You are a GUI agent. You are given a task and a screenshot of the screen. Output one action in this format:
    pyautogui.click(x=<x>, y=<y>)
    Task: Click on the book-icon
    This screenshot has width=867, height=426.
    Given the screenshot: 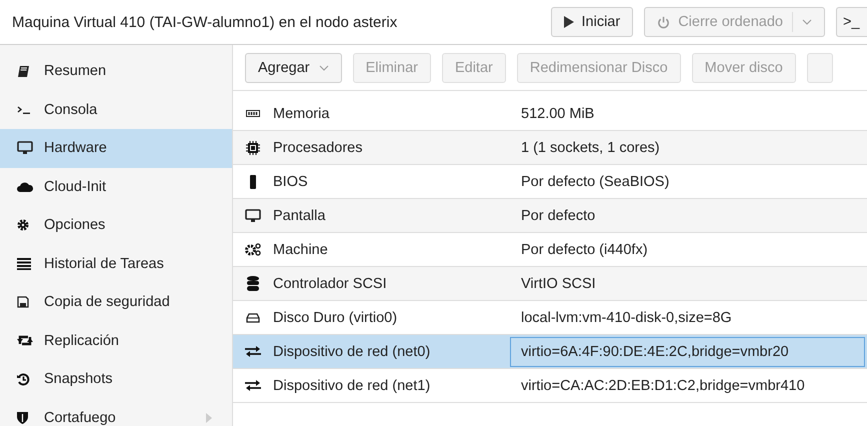 What is the action you would take?
    pyautogui.click(x=23, y=71)
    